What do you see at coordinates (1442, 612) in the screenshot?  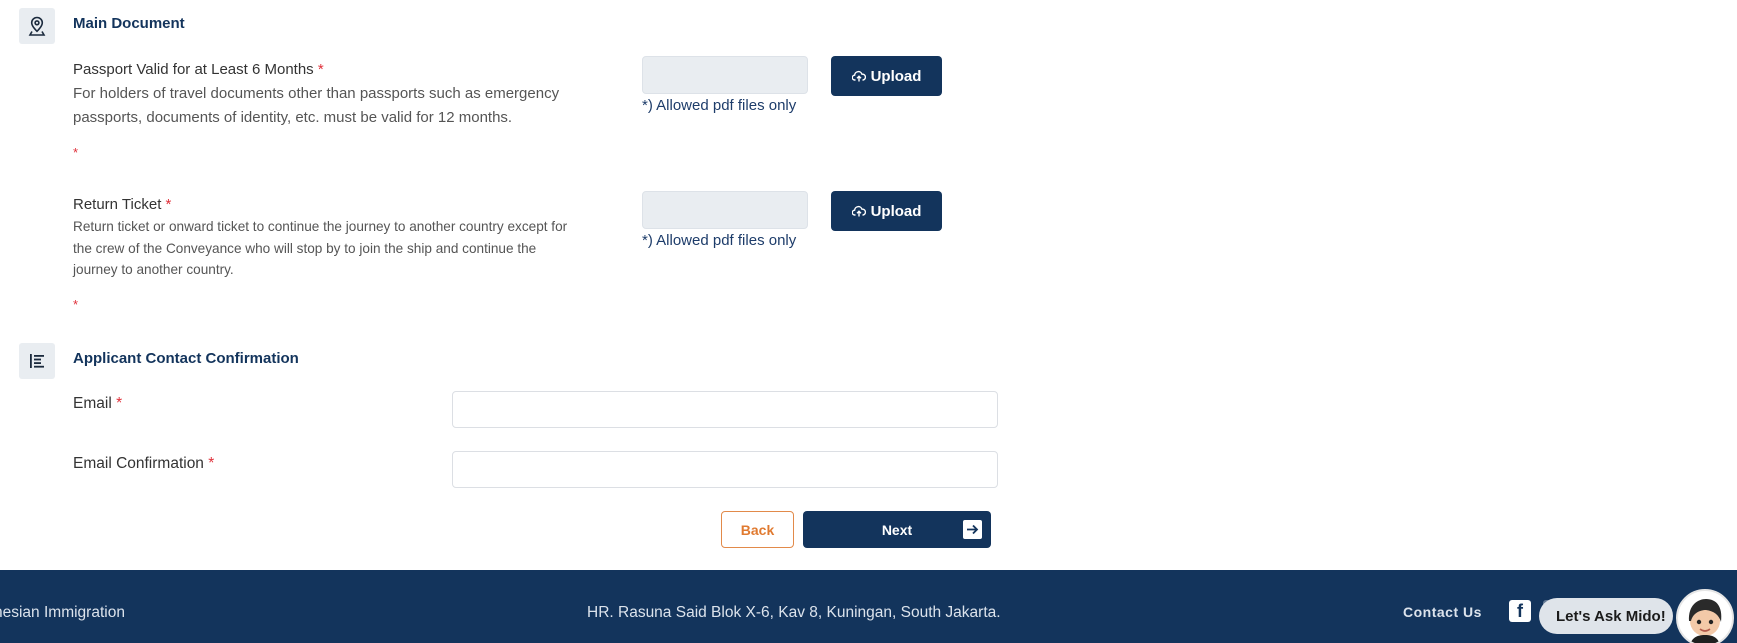 I see `footer-contact-link: Contact Us` at bounding box center [1442, 612].